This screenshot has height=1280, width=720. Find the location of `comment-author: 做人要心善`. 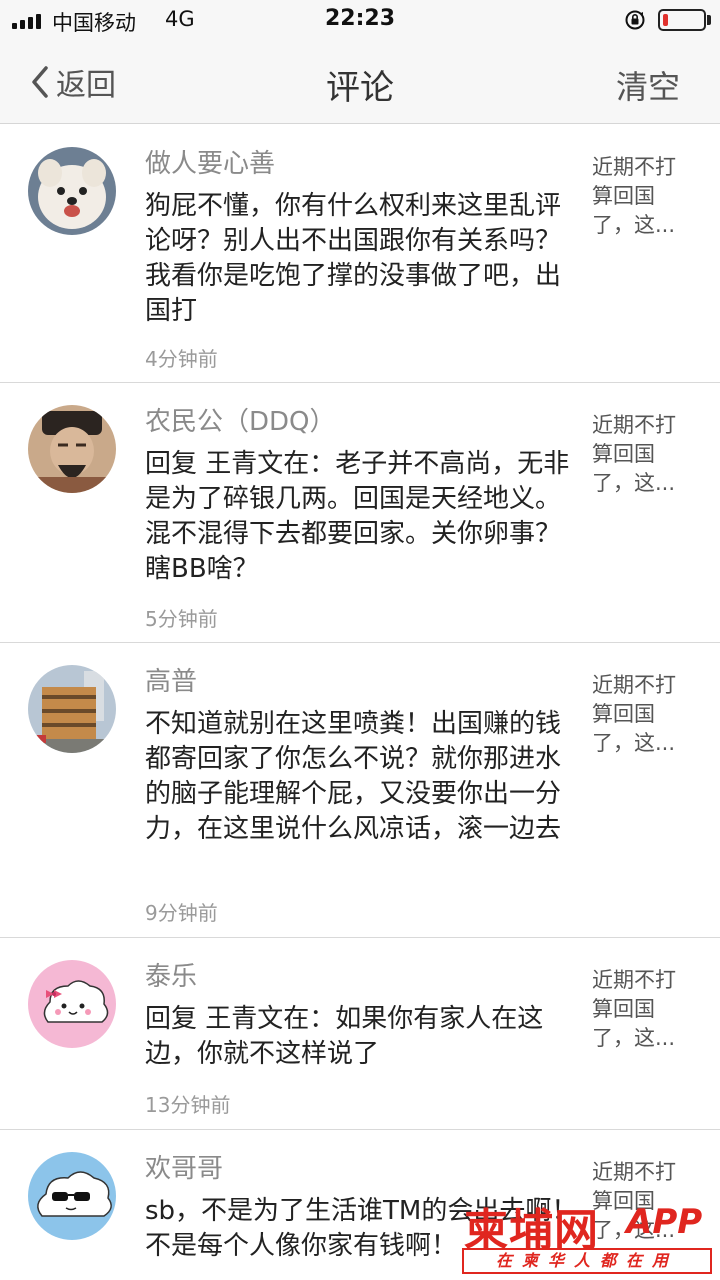

comment-author: 做人要心善 is located at coordinates (210, 161).